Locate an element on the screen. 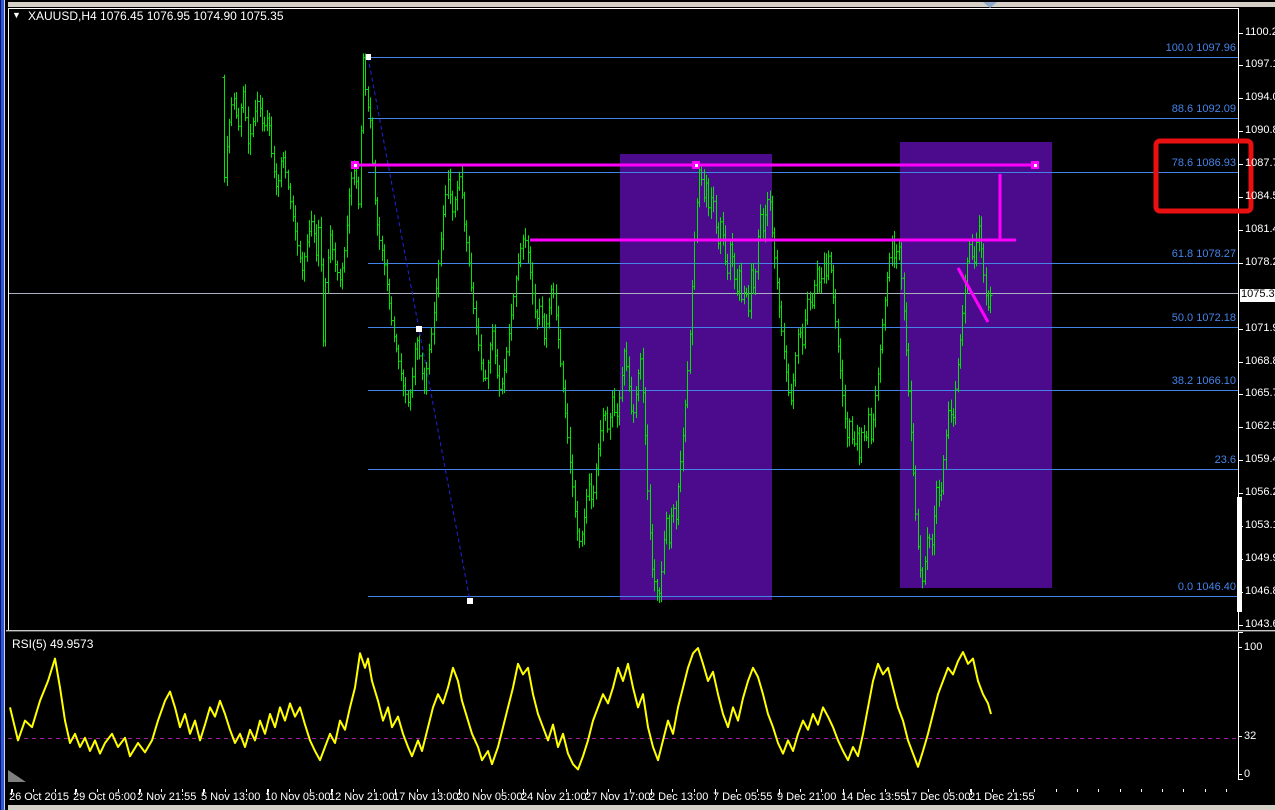 This screenshot has width=1275, height=810. time-tick-label: 2 Nov 21:55 is located at coordinates (167, 797).